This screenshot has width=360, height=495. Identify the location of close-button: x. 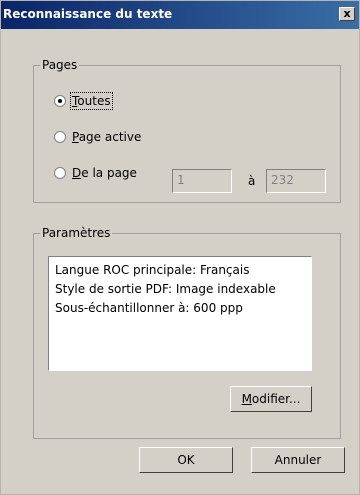
(347, 14).